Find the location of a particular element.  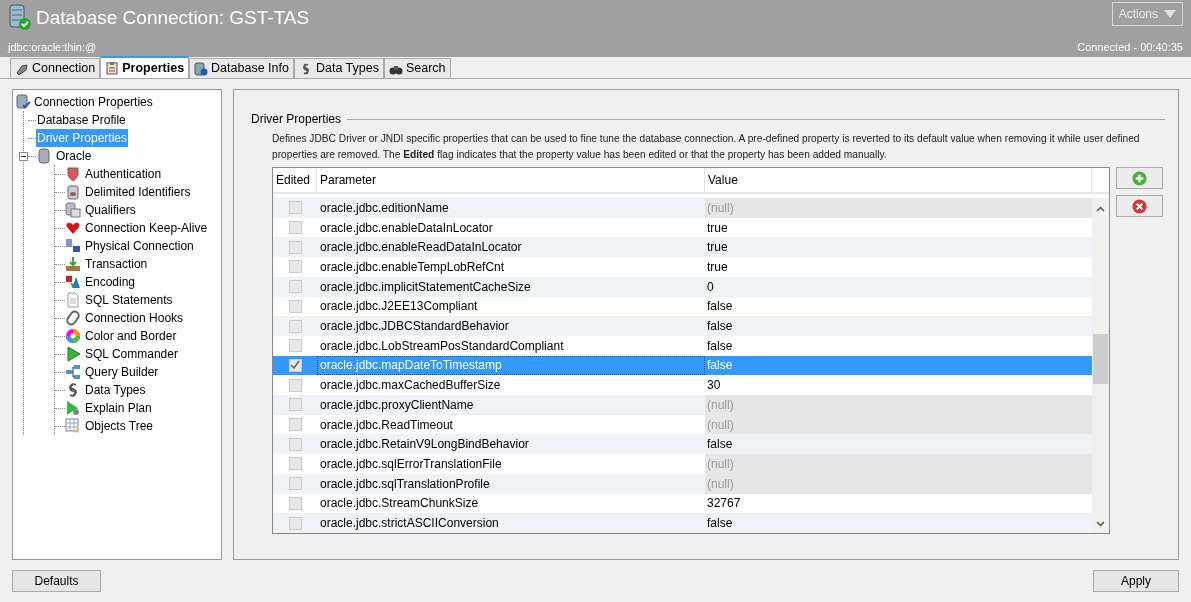

column-header: Parameter is located at coordinates (511, 180).